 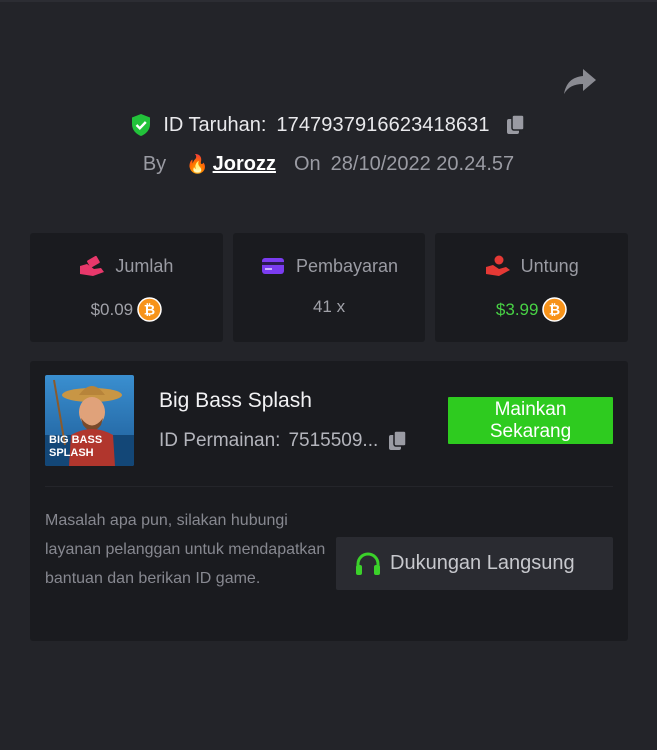 What do you see at coordinates (89, 420) in the screenshot?
I see `game-thumbnail: BIG BASS SPLASH` at bounding box center [89, 420].